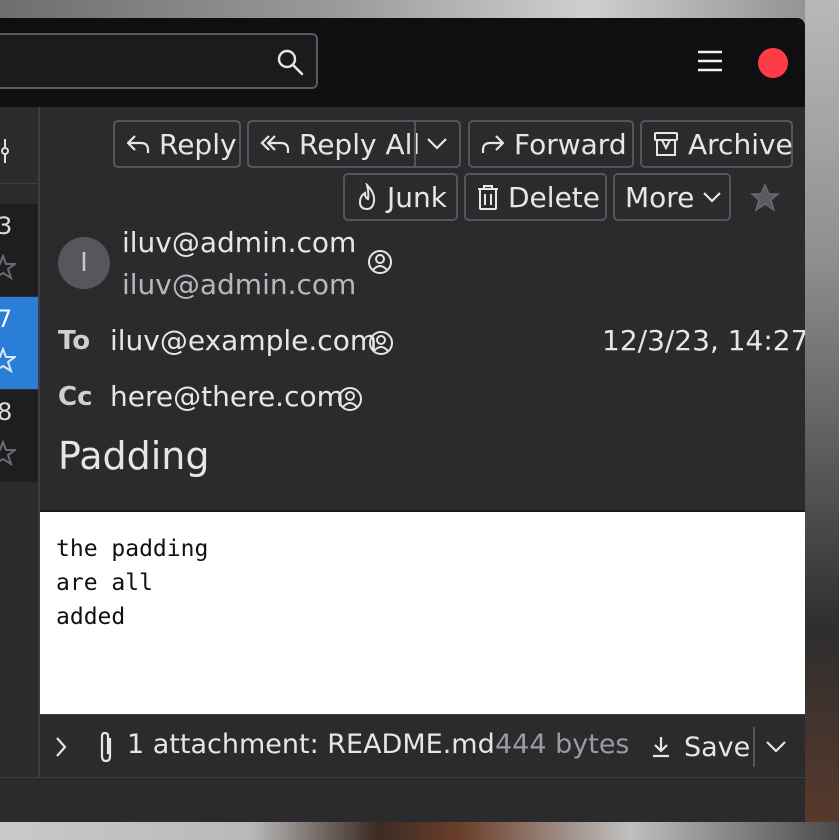 The width and height of the screenshot is (839, 840). Describe the element at coordinates (488, 197) in the screenshot. I see `trash-icon` at that location.